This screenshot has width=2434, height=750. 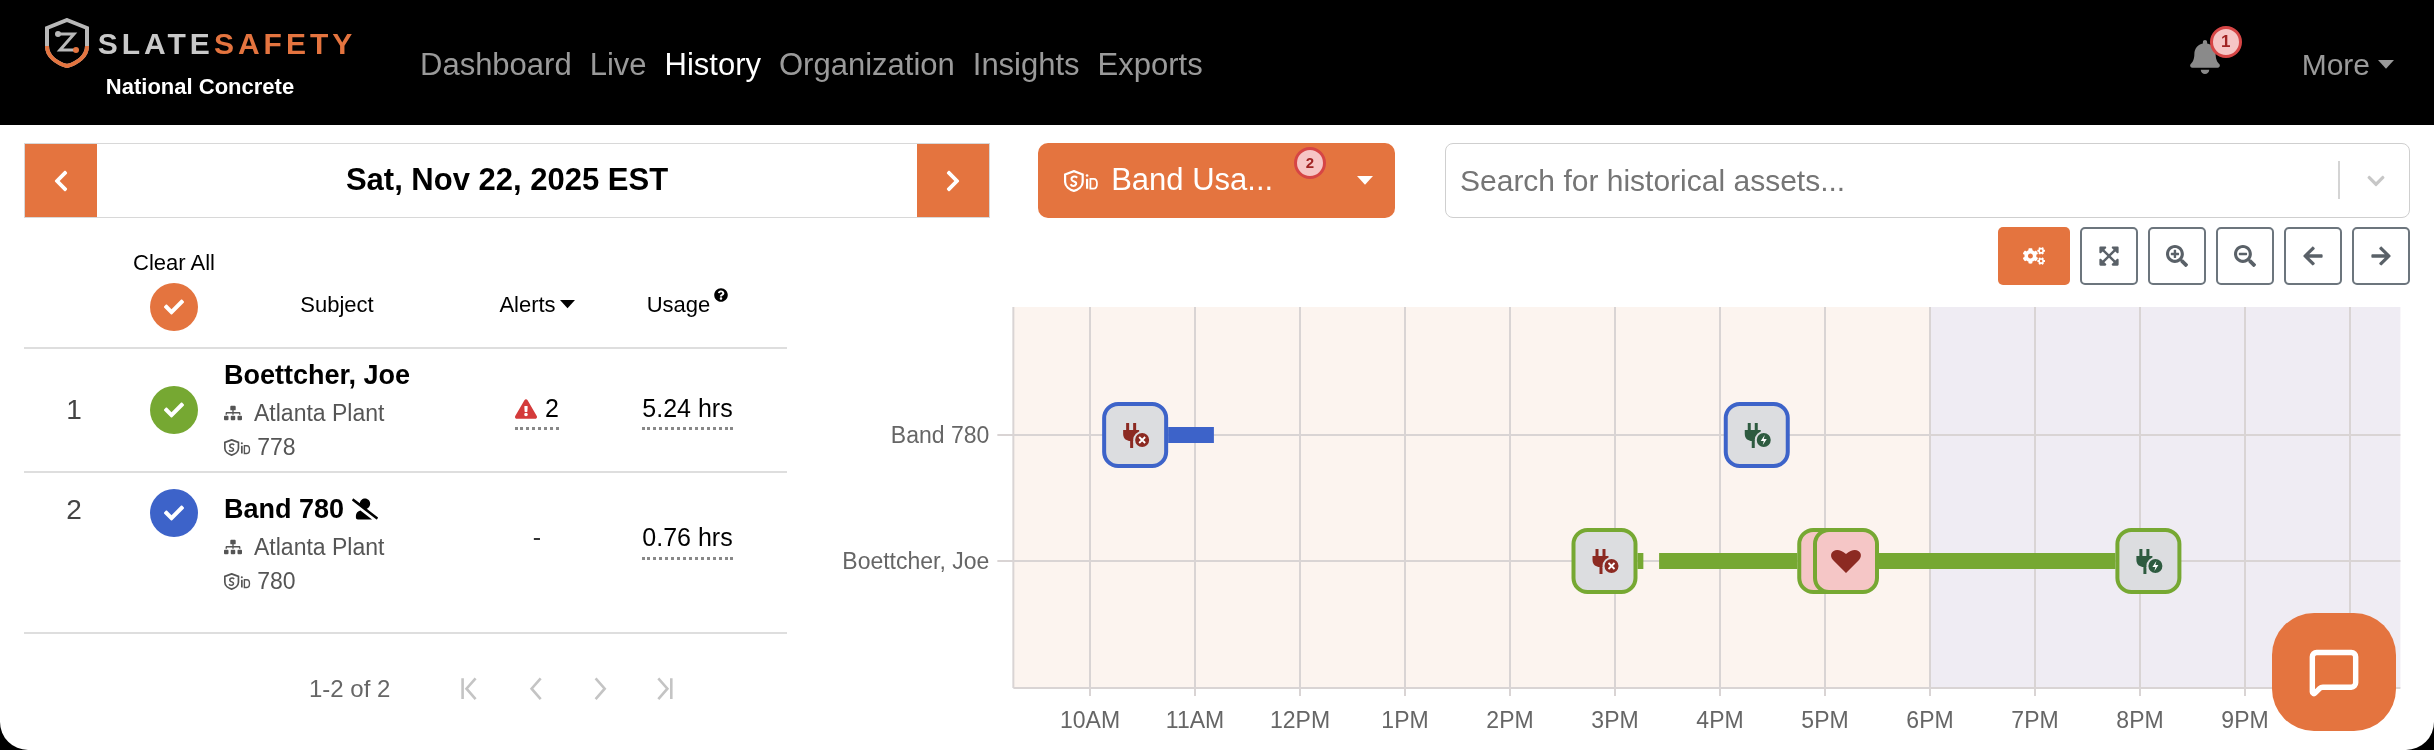 I want to click on settings-button, so click(x=2034, y=256).